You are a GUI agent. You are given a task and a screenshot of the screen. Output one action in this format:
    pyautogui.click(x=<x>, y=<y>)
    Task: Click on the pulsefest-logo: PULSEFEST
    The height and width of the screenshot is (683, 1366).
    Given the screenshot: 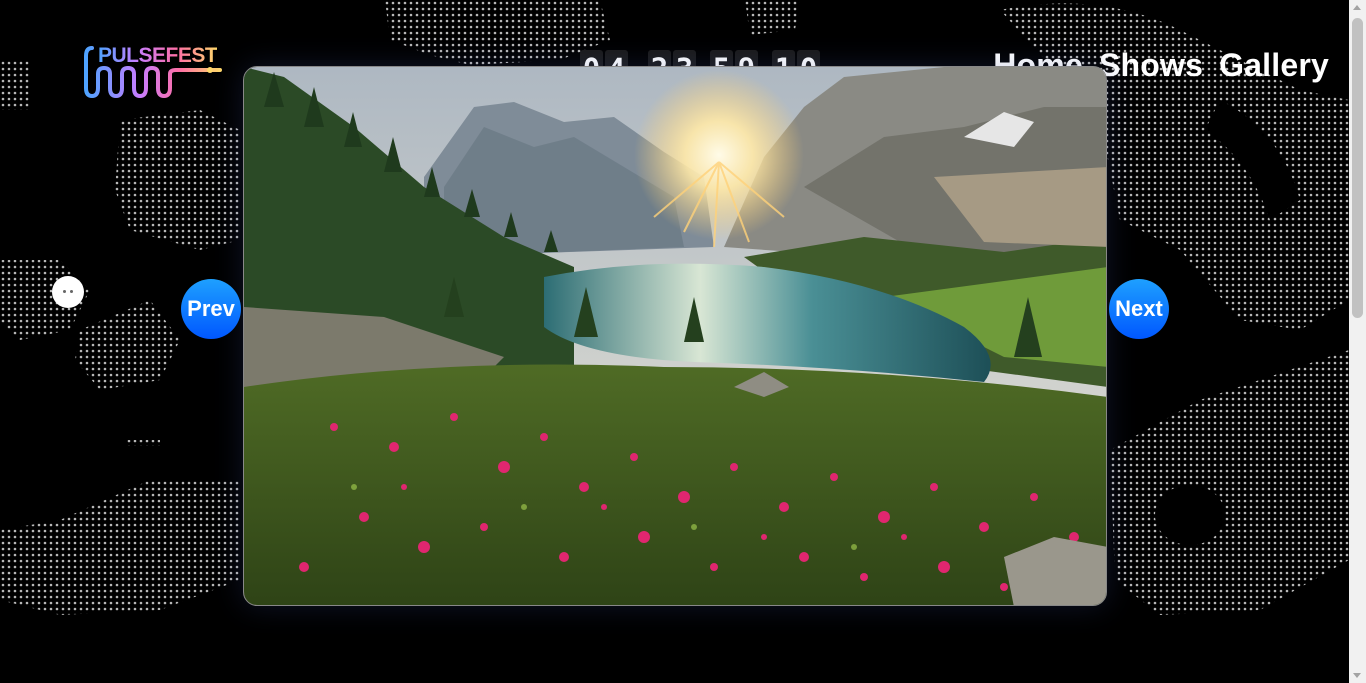 What is the action you would take?
    pyautogui.click(x=155, y=72)
    